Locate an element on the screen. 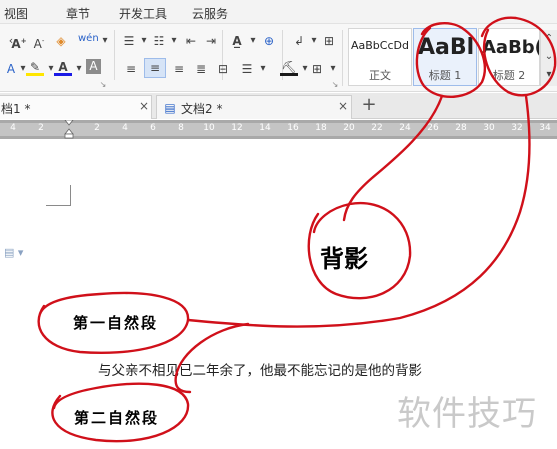 The width and height of the screenshot is (557, 449). menu-cloud-service: 云服务 is located at coordinates (210, 13).